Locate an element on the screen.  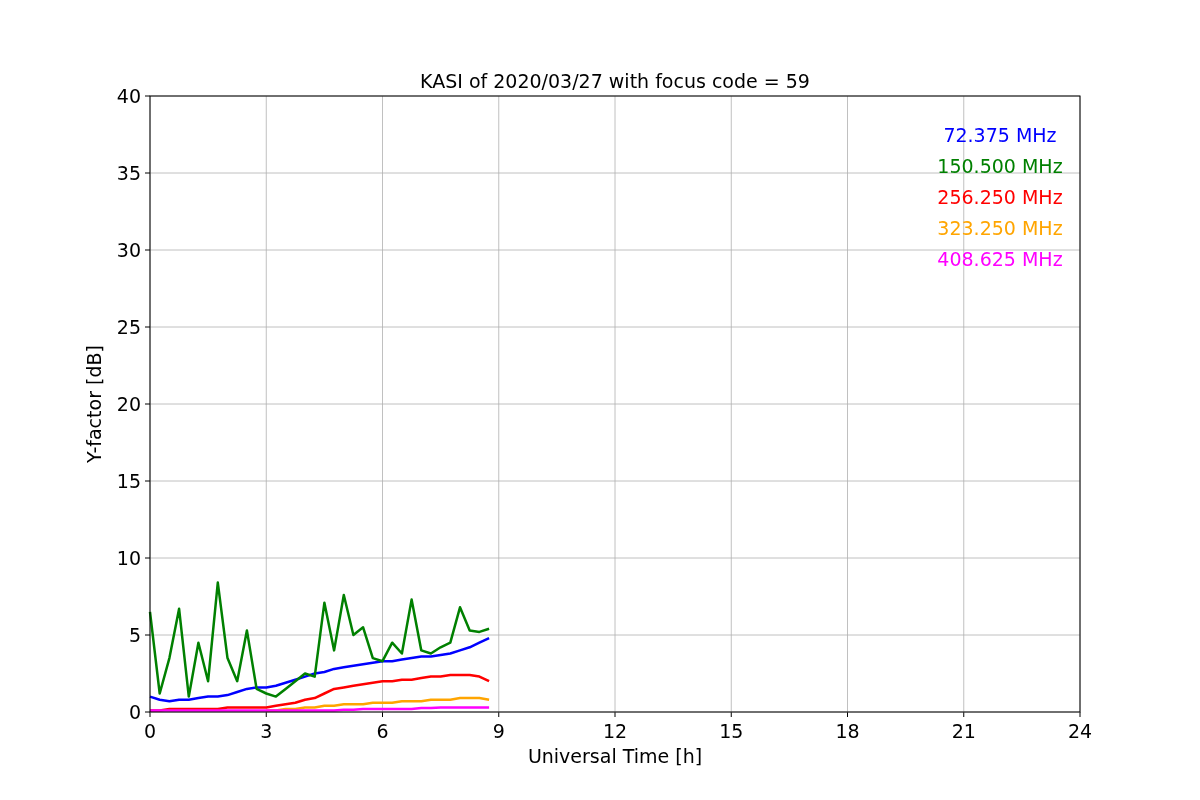
tick-label: 5 is located at coordinates (134, 635).